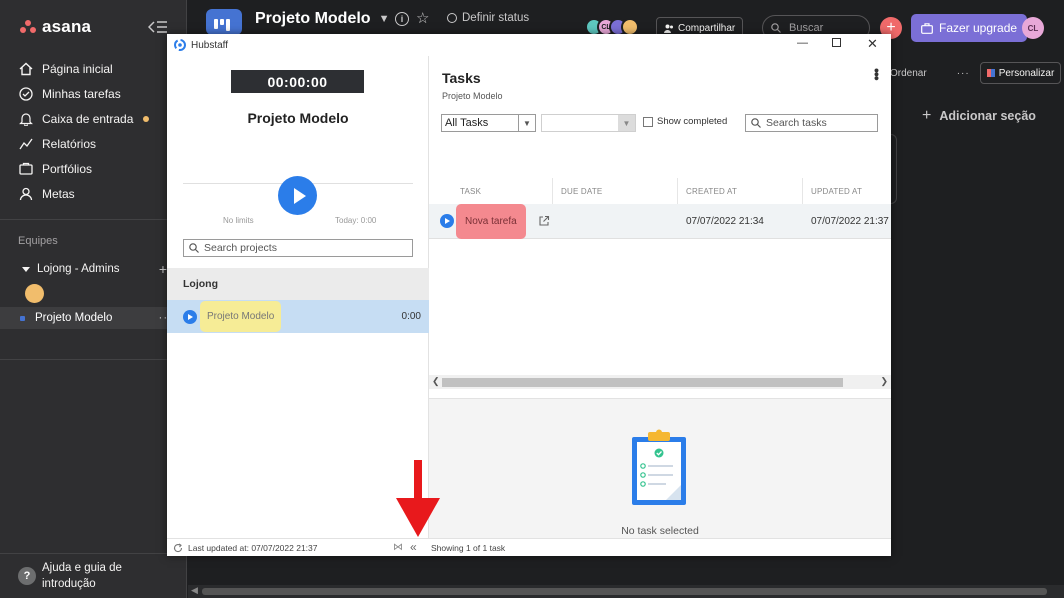 This screenshot has height=598, width=1064. Describe the element at coordinates (58, 194) in the screenshot. I see `sidebar-item-label: Metas` at that location.